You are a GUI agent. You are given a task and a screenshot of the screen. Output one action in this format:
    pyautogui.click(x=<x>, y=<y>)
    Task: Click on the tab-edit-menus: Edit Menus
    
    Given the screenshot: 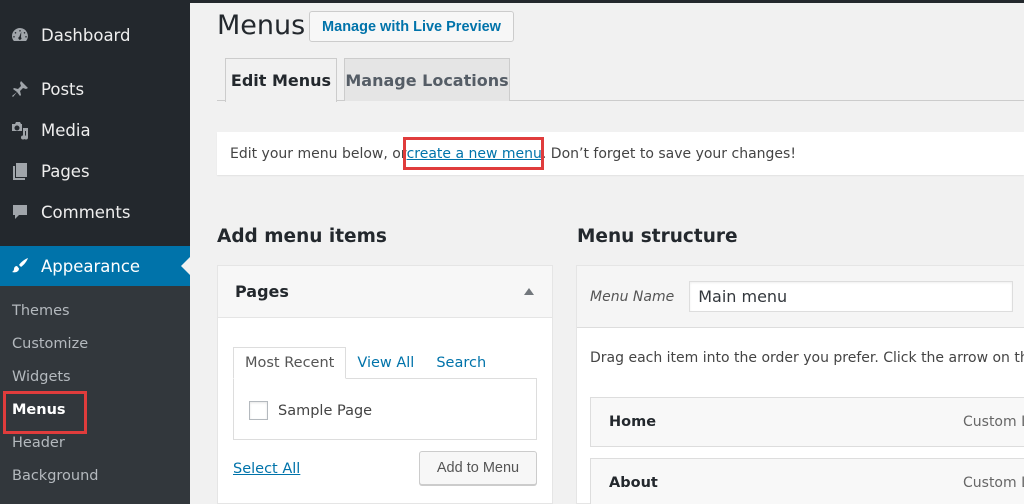 What is the action you would take?
    pyautogui.click(x=281, y=80)
    